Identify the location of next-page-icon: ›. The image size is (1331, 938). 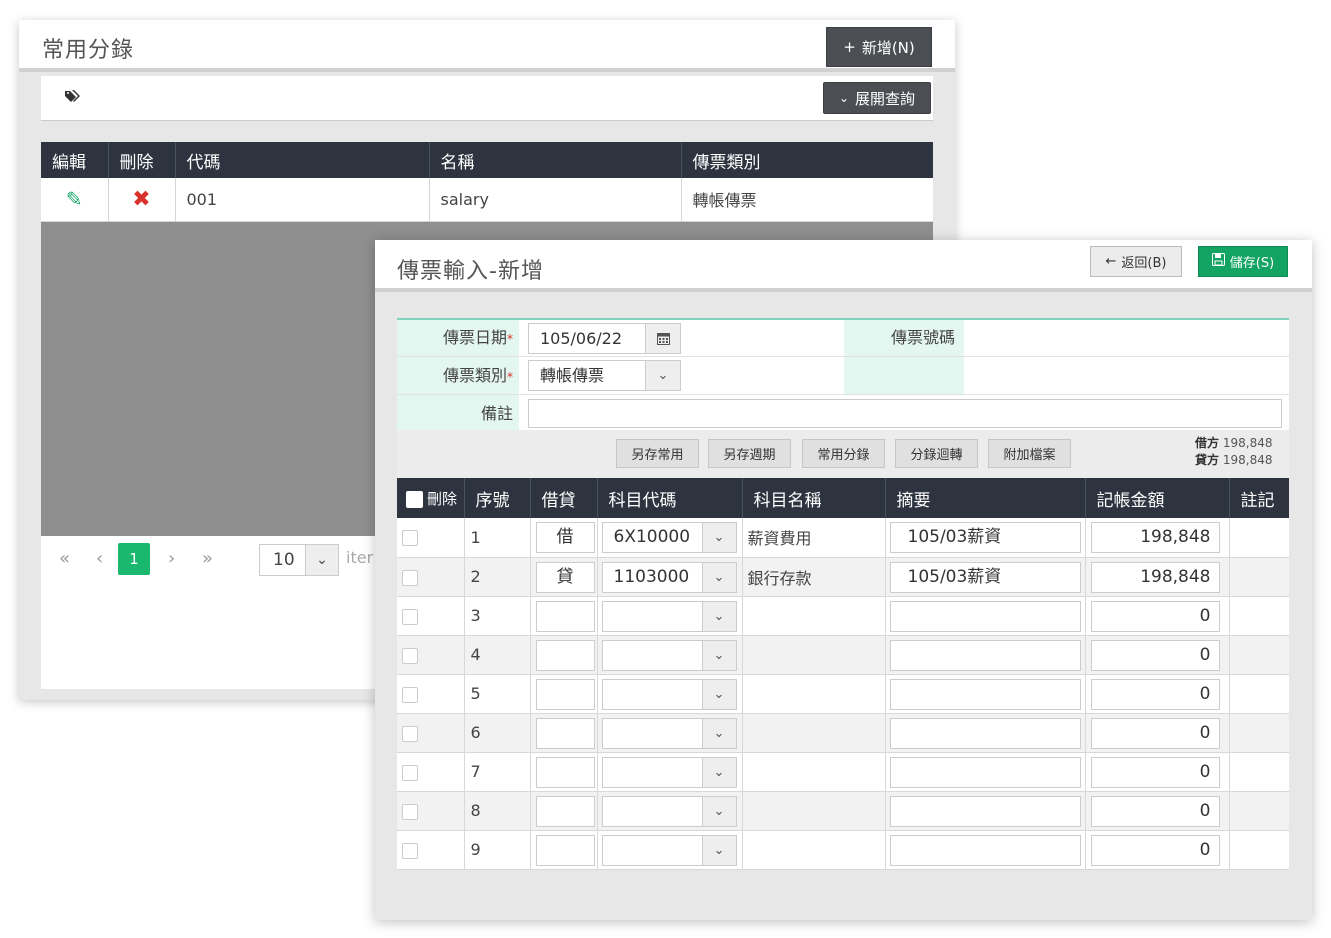
(171, 558).